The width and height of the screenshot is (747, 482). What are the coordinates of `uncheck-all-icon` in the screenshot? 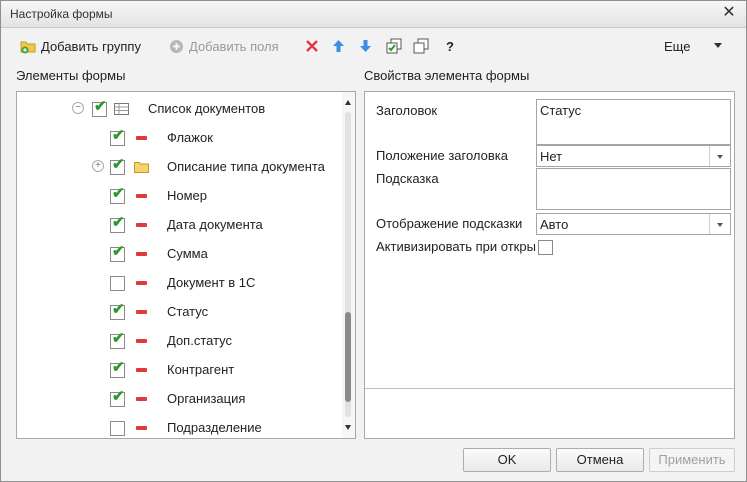 It's located at (421, 46).